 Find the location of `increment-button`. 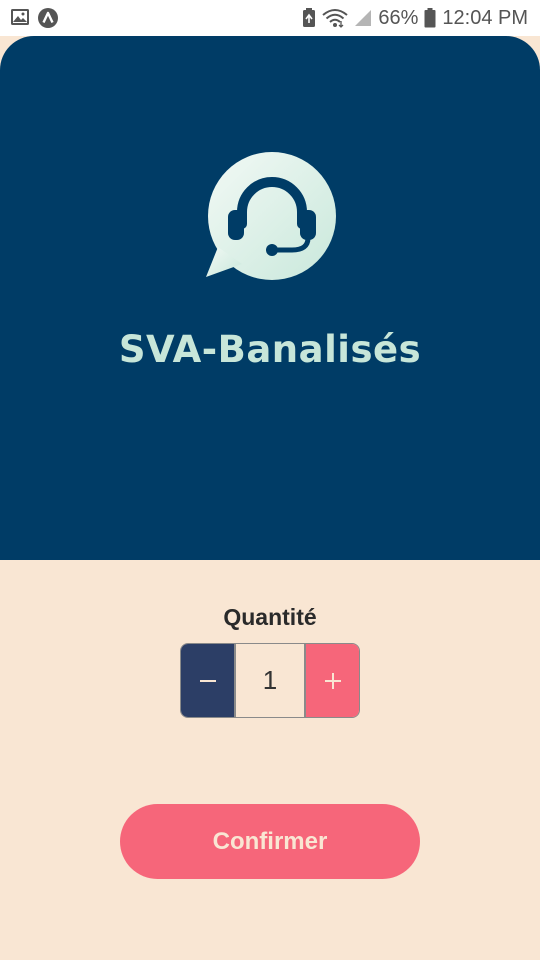

increment-button is located at coordinates (332, 680).